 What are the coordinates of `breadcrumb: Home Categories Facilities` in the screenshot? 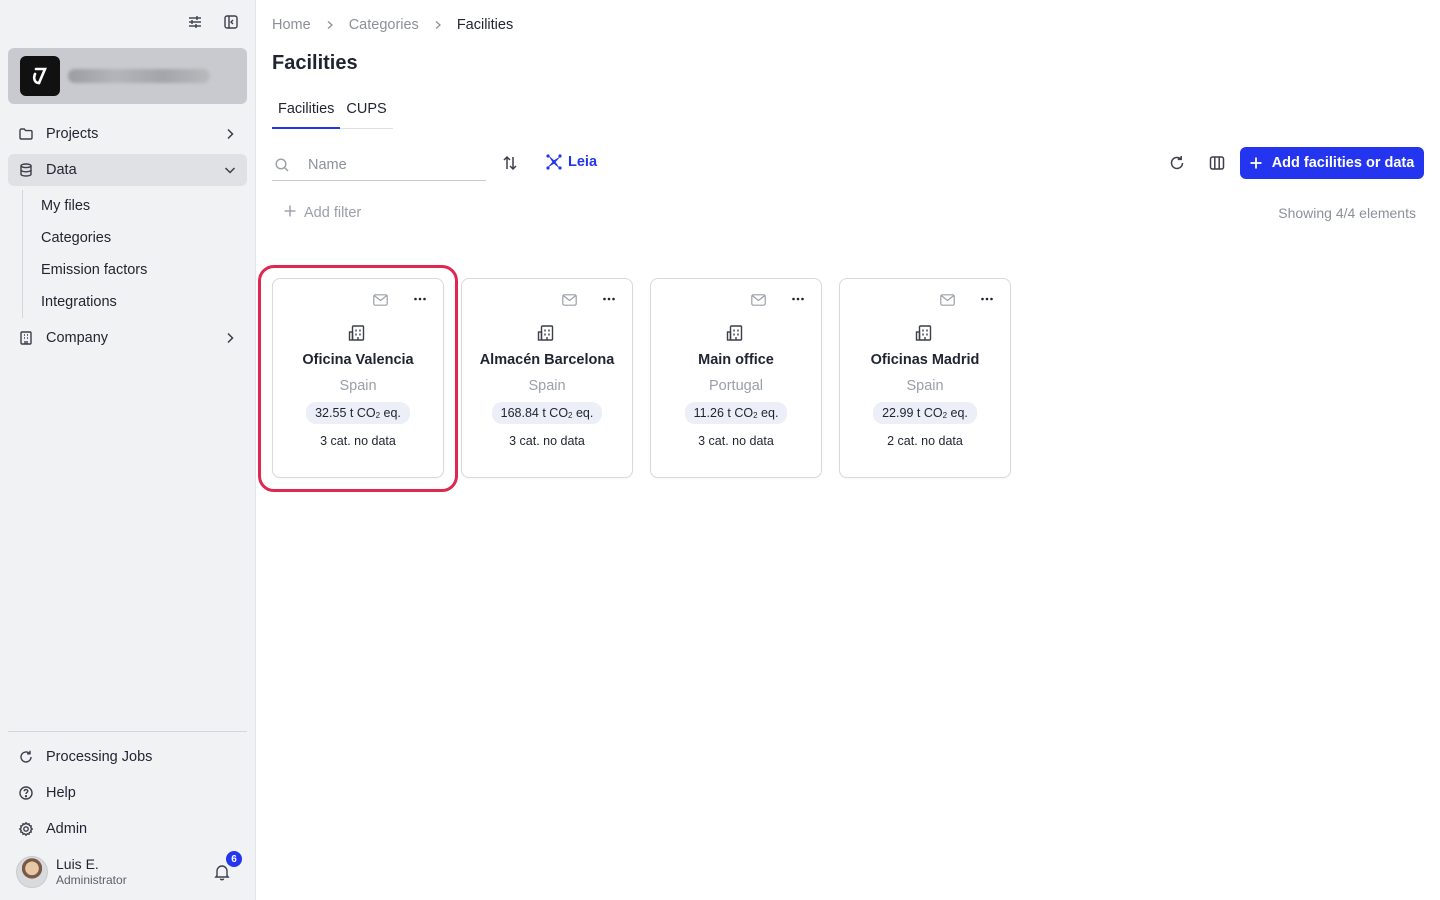 It's located at (392, 25).